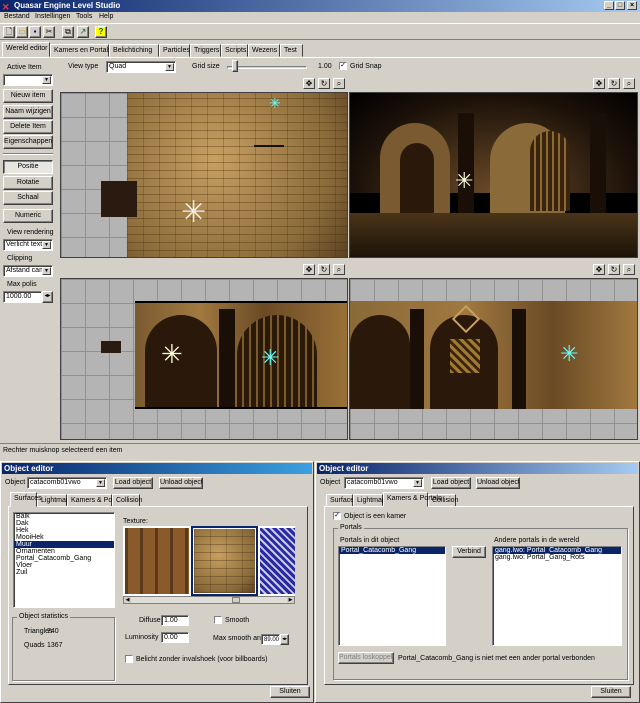  What do you see at coordinates (68, 32) in the screenshot?
I see `window-icon: ⧉` at bounding box center [68, 32].